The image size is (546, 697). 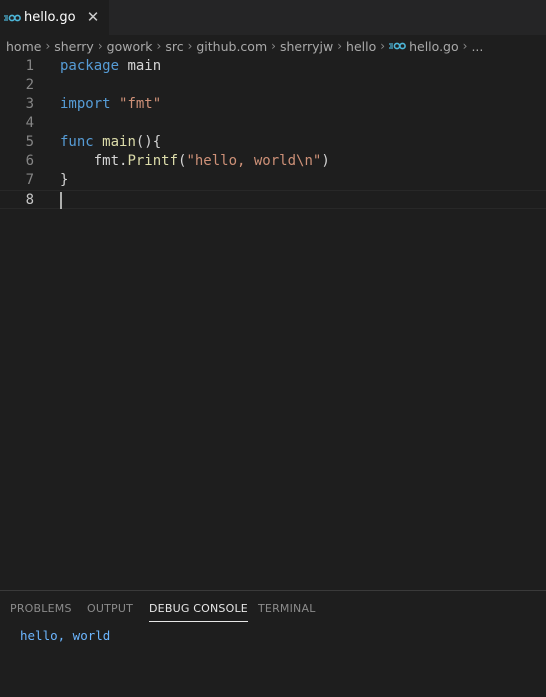 What do you see at coordinates (140, 104) in the screenshot?
I see `string-token: "fmt"` at bounding box center [140, 104].